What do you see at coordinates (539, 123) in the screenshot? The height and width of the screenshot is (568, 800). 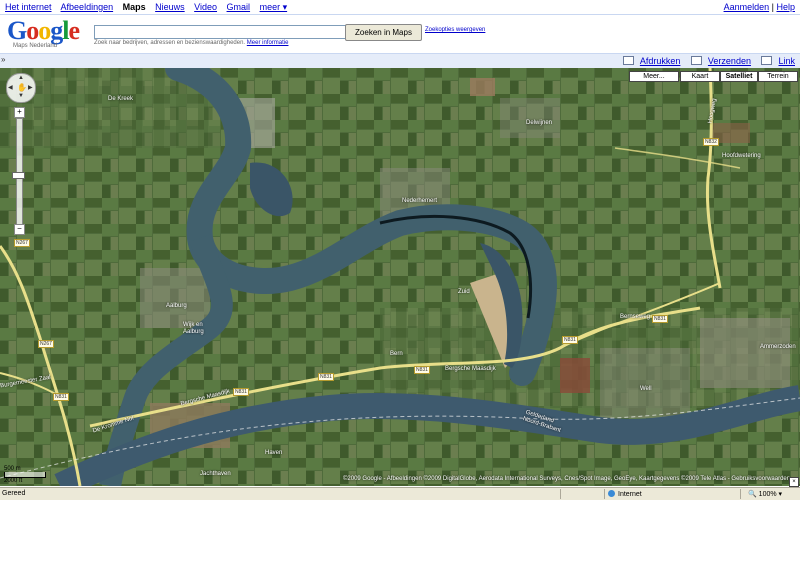 I see `place-label: Delwijnen` at bounding box center [539, 123].